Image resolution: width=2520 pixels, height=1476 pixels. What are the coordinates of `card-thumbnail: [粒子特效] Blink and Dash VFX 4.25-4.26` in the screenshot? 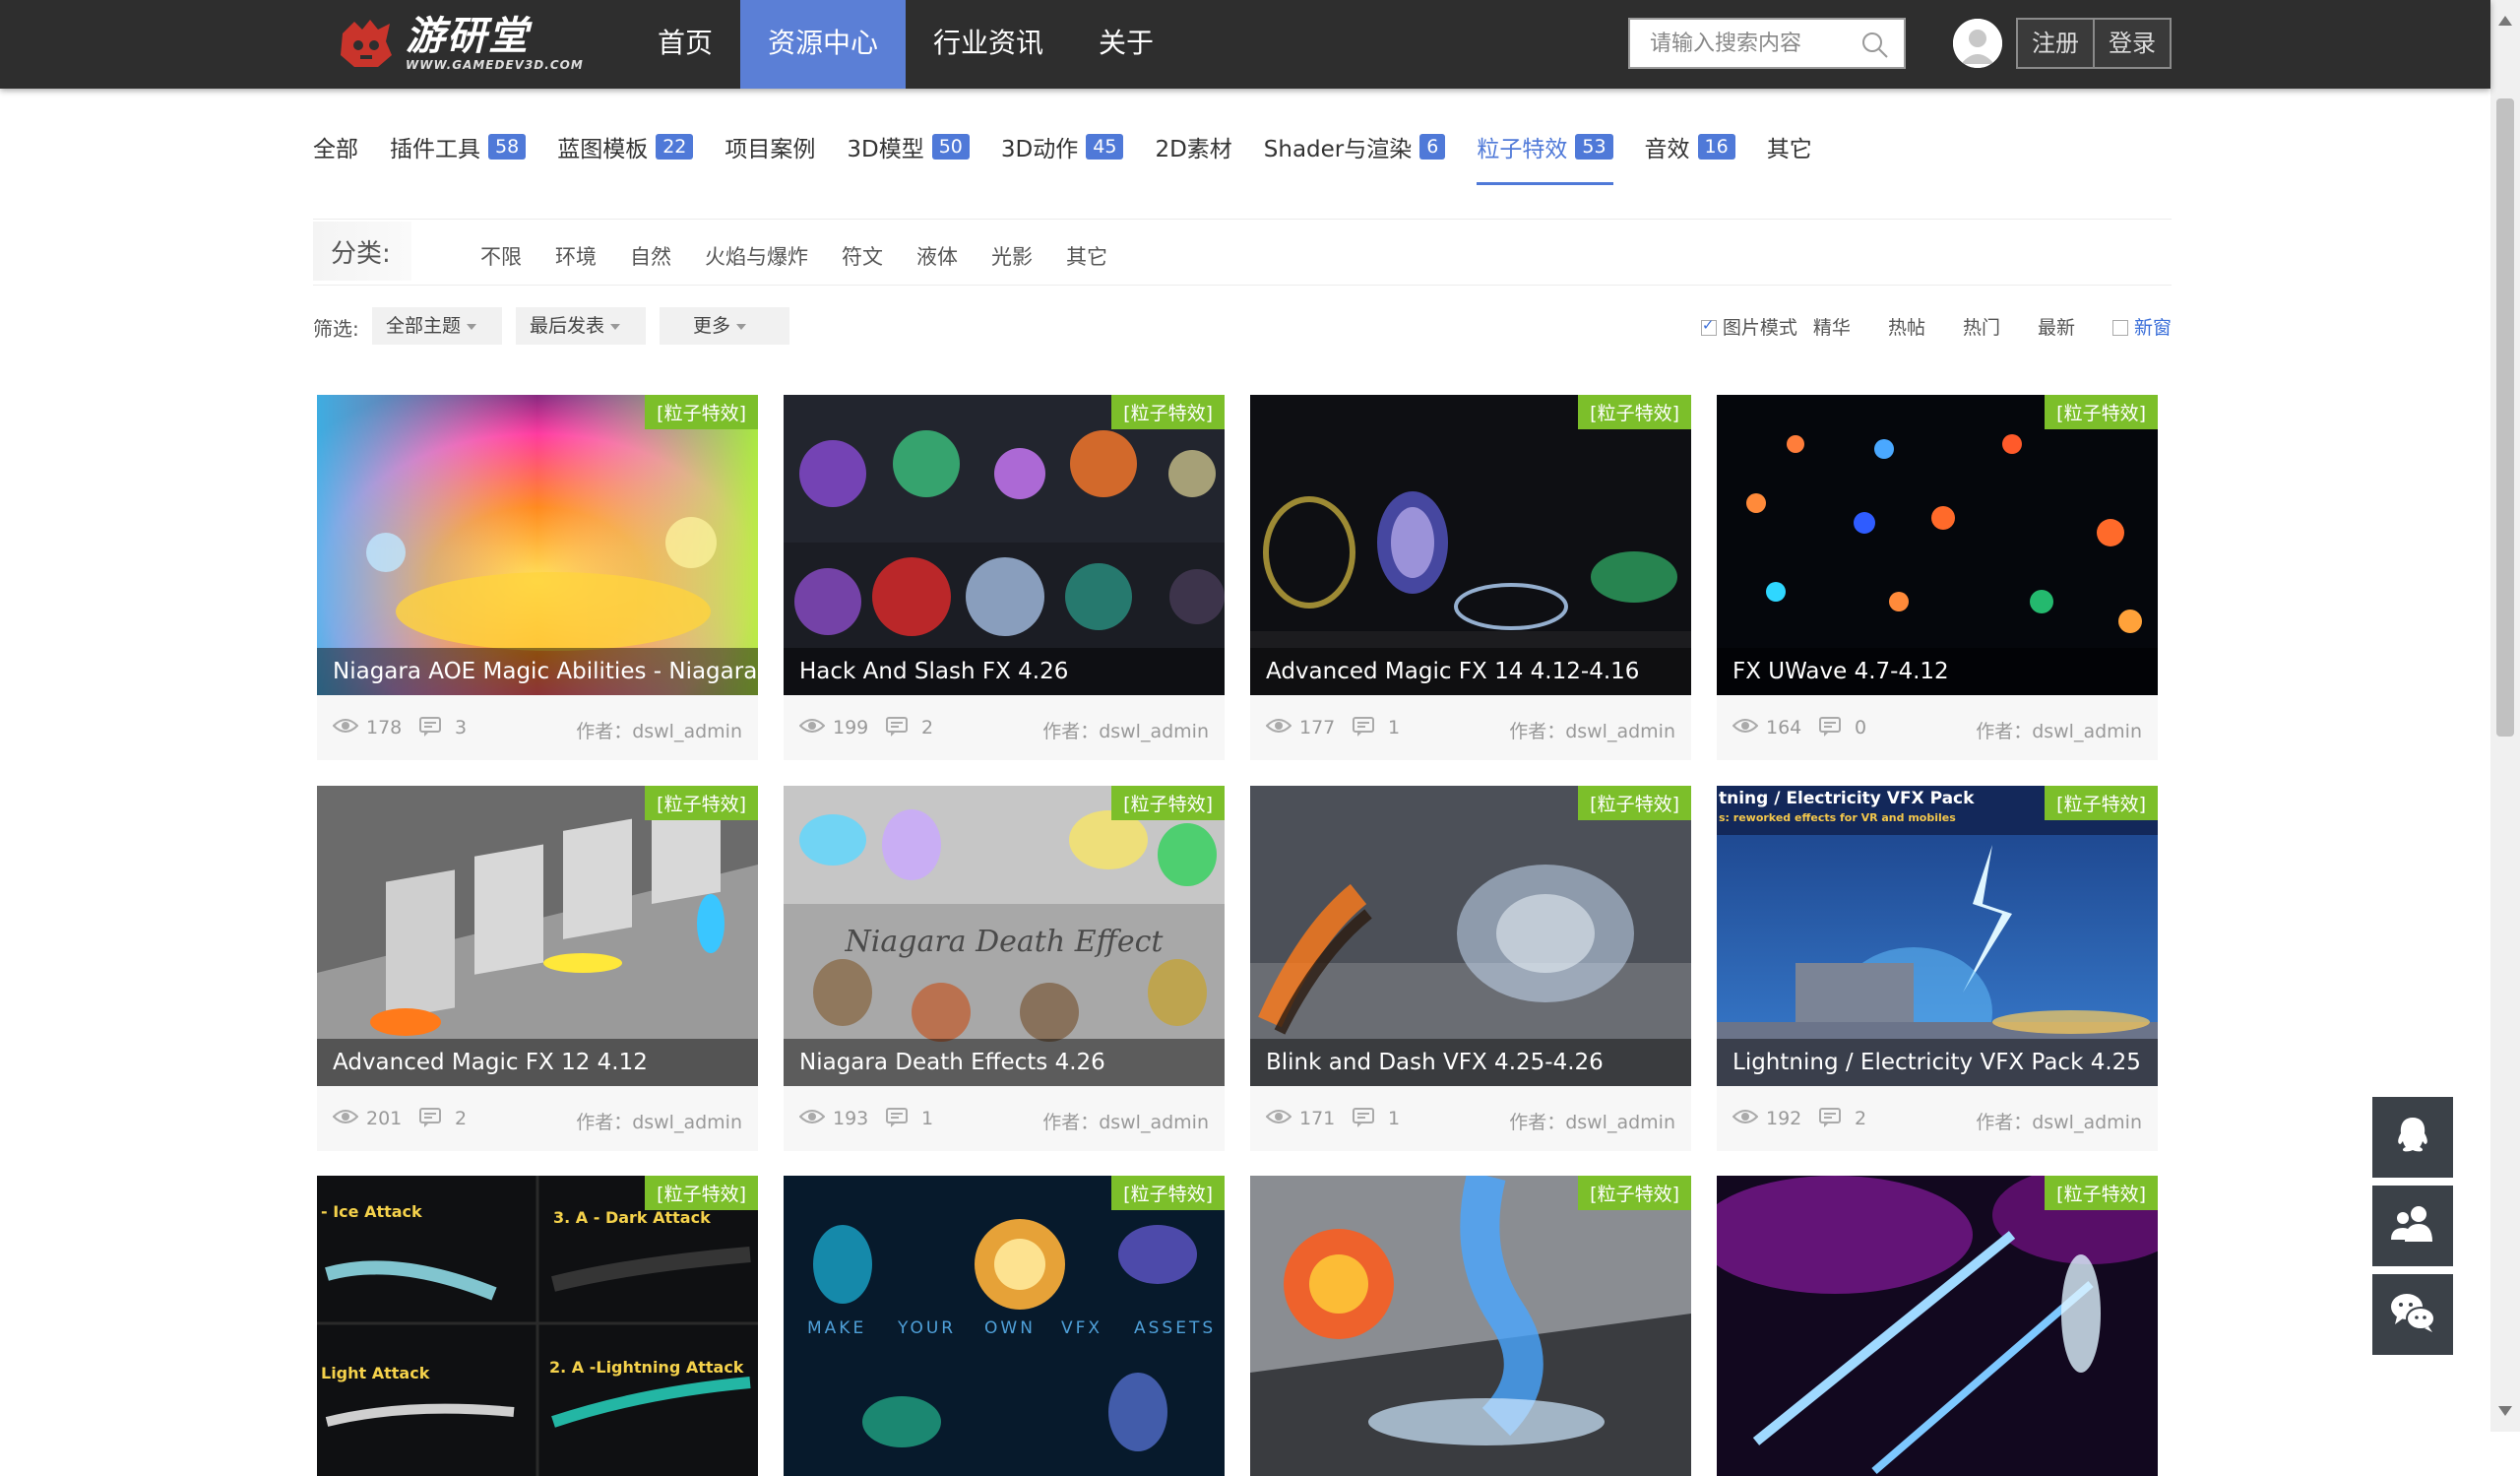 It's located at (1470, 936).